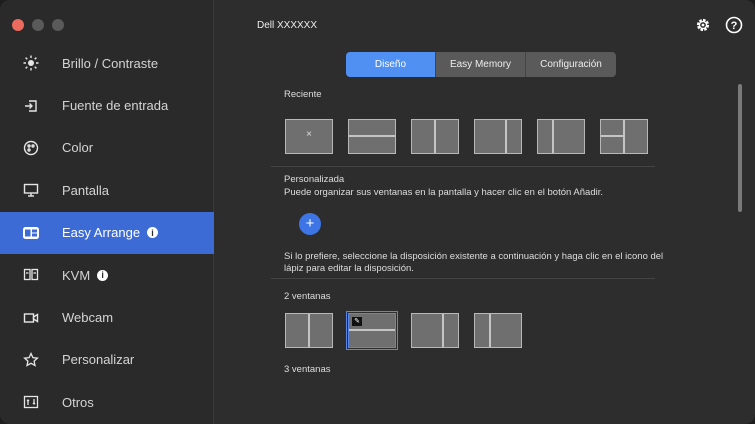 Image resolution: width=755 pixels, height=424 pixels. Describe the element at coordinates (571, 64) in the screenshot. I see `tab-configuracion: Configuración` at that location.